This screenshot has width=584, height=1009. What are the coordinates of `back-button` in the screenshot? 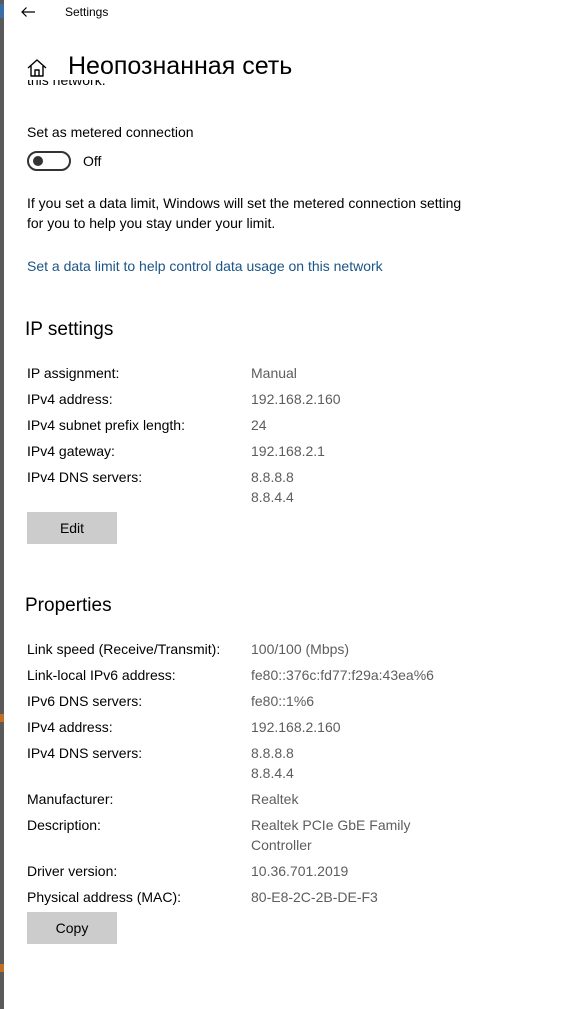 It's located at (28, 12).